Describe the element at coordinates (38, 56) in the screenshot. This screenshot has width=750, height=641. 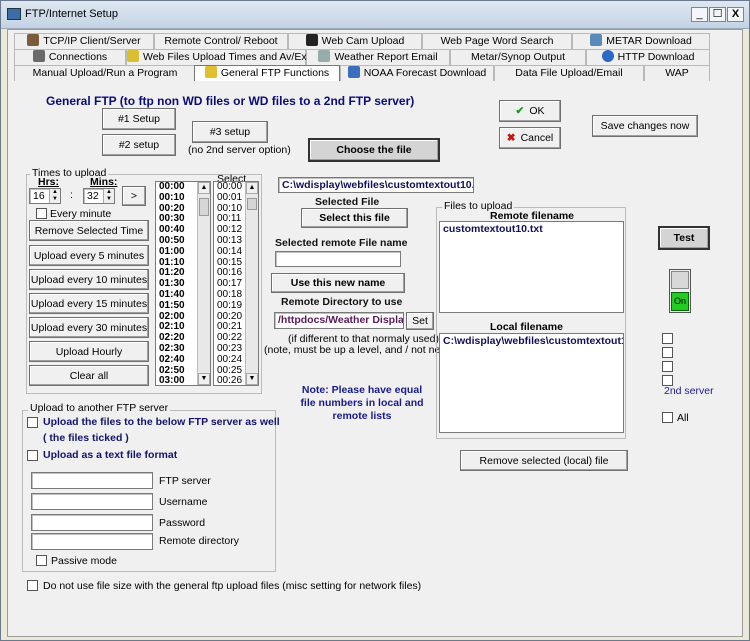
I see `connection-icon` at that location.